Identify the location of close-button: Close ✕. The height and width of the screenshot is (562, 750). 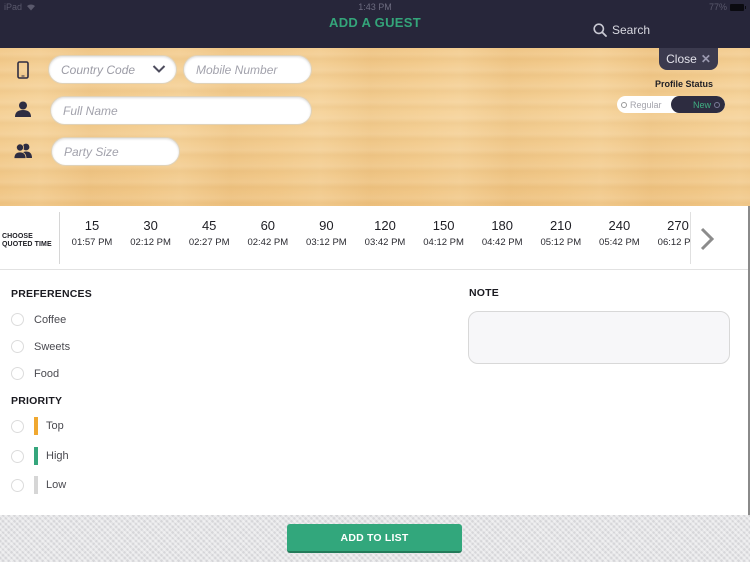
(688, 59).